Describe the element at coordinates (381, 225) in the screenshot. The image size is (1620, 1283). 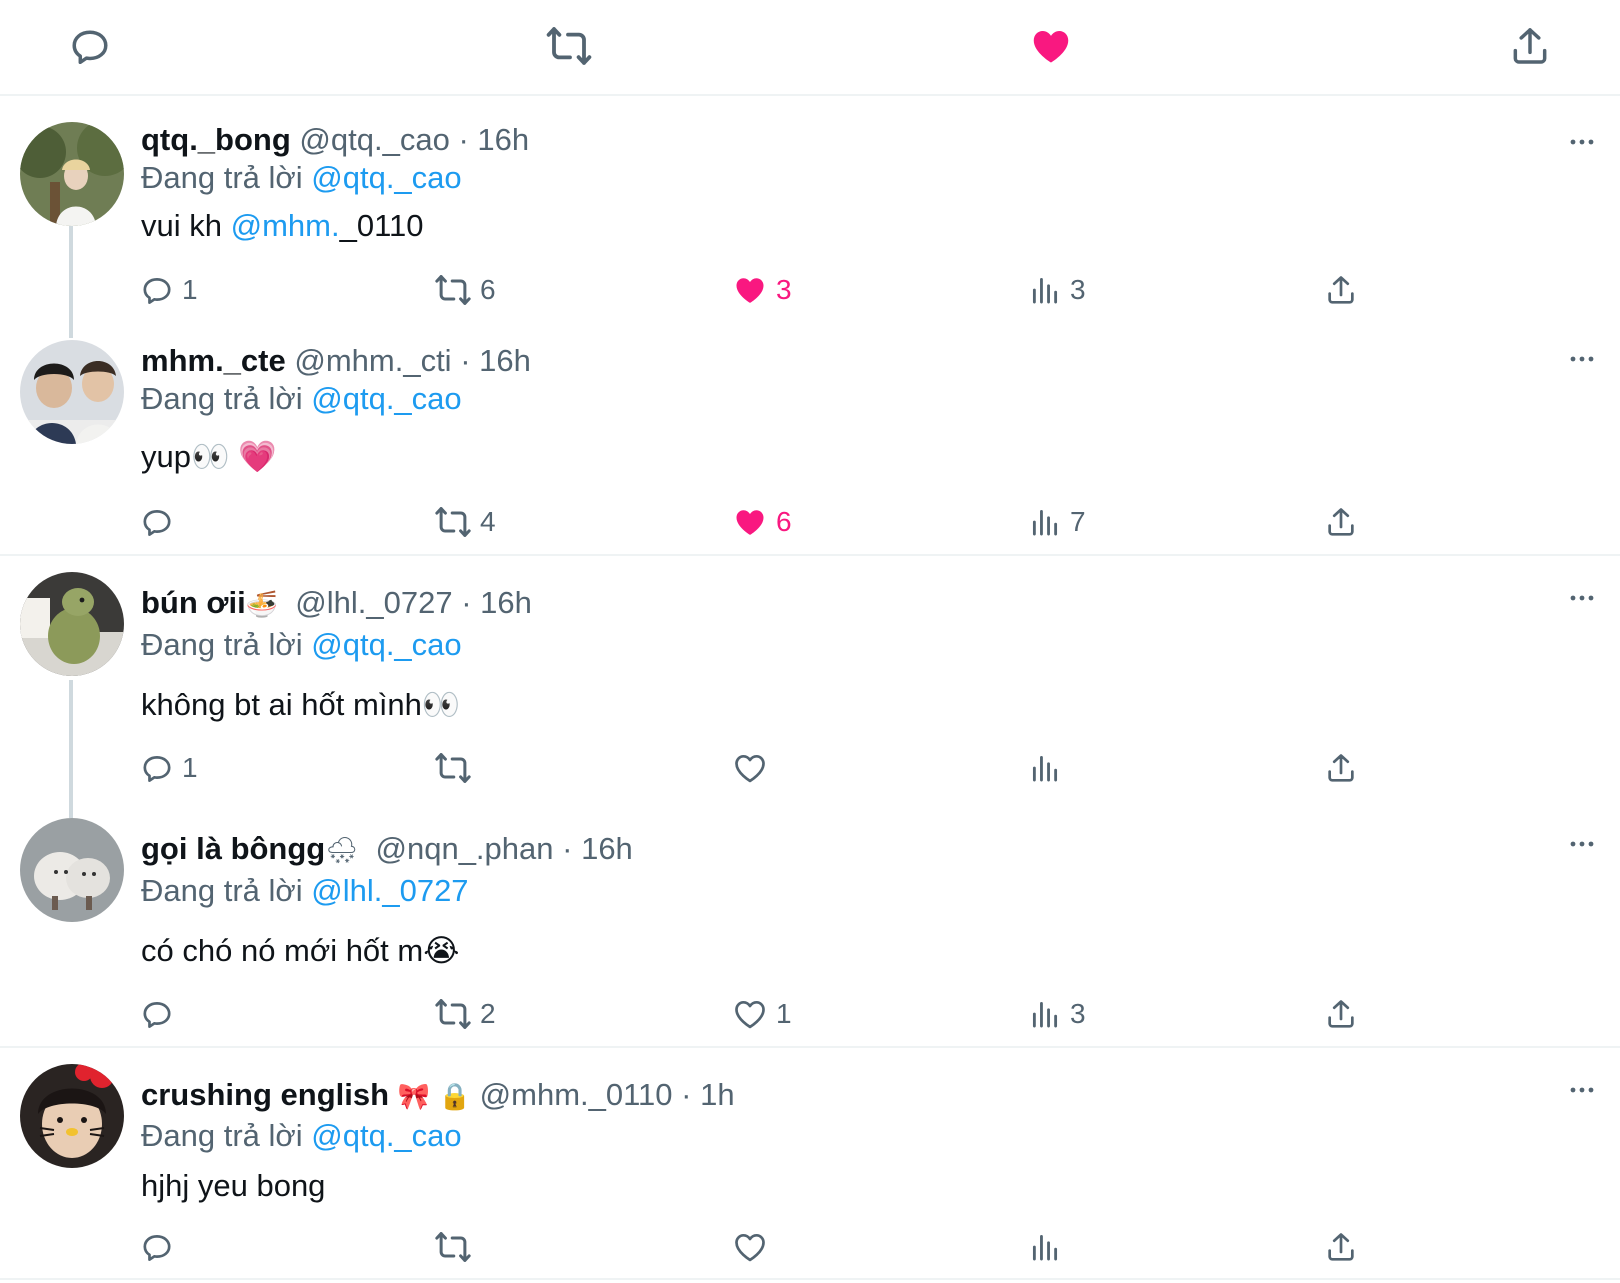
I see `tweet-text-end: _0110` at that location.